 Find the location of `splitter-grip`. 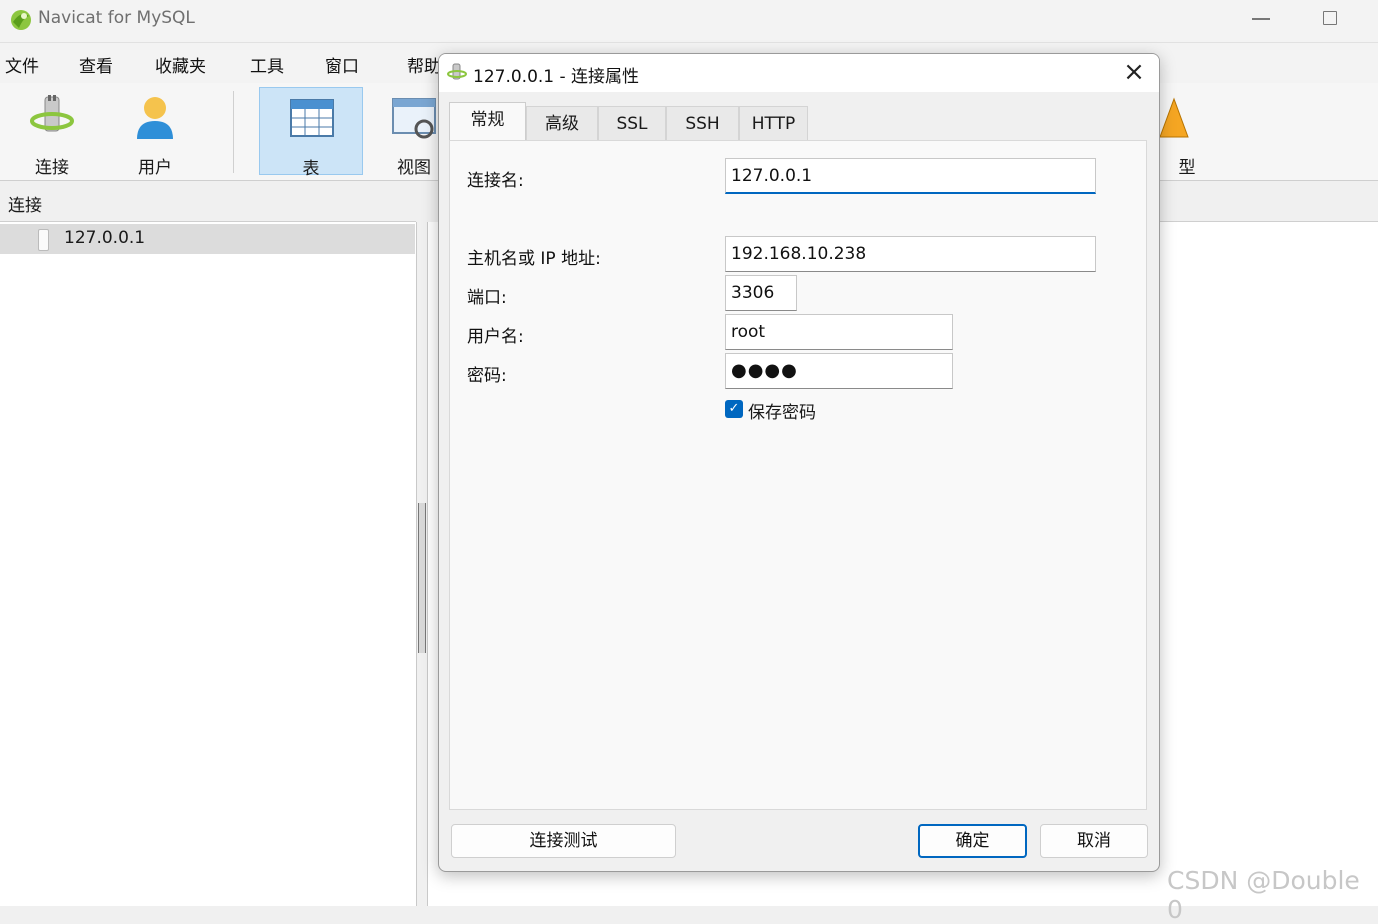

splitter-grip is located at coordinates (422, 578).